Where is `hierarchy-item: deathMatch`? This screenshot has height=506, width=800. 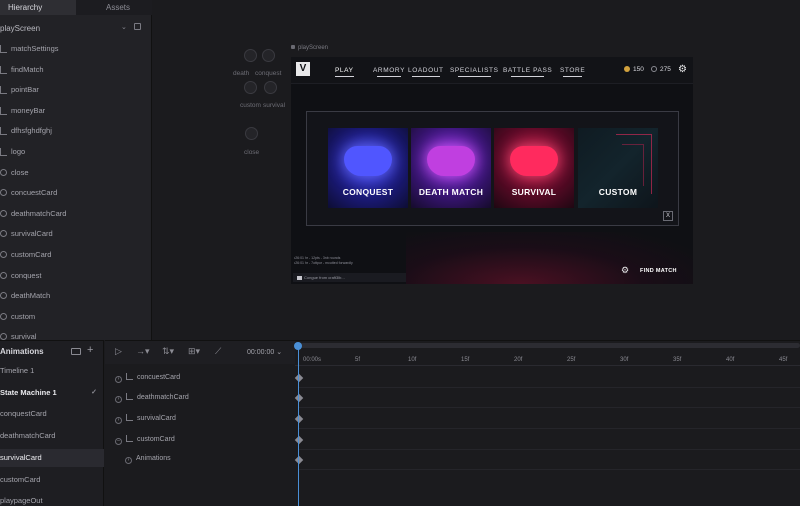
hierarchy-item: deathMatch is located at coordinates (76, 297).